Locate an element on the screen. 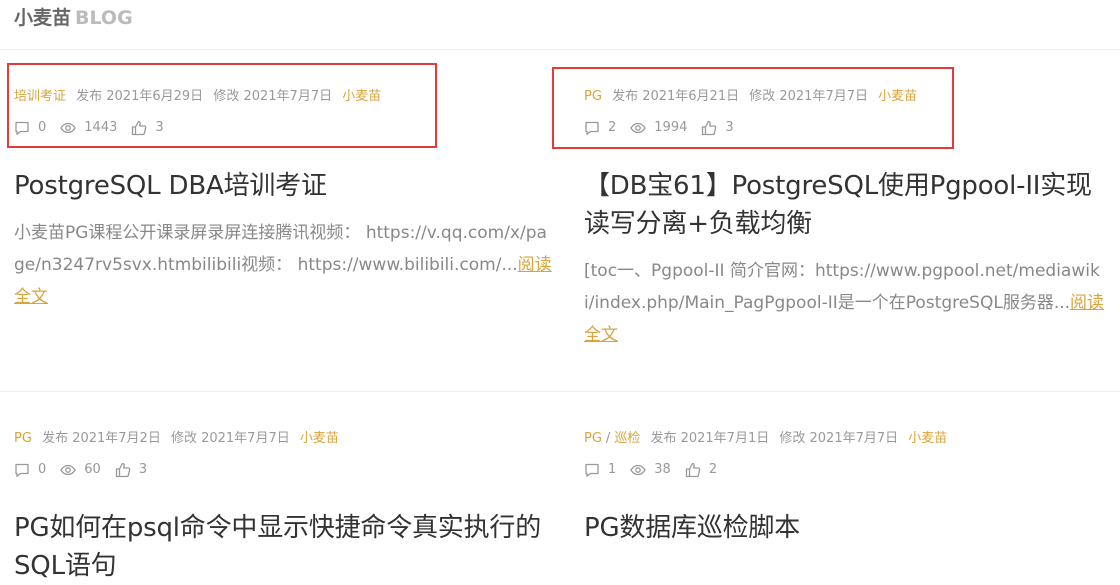  comment-count-value: 1 is located at coordinates (612, 469).